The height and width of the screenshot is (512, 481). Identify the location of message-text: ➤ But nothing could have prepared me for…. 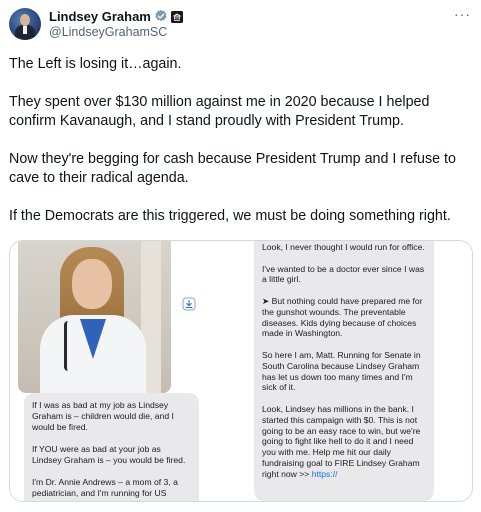
(342, 317).